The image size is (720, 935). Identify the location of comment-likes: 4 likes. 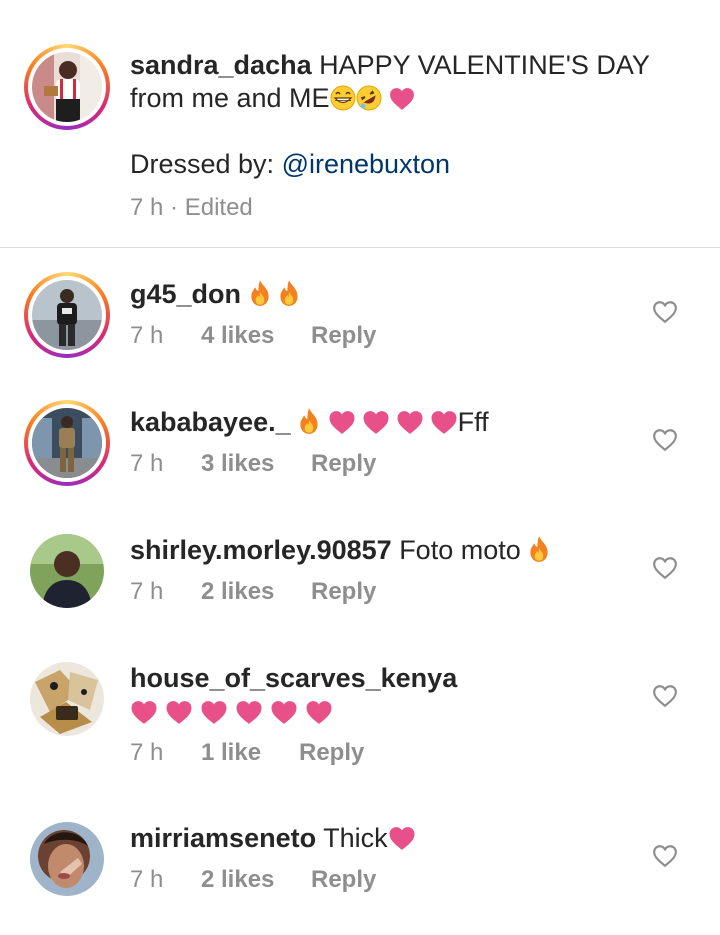
(256, 336).